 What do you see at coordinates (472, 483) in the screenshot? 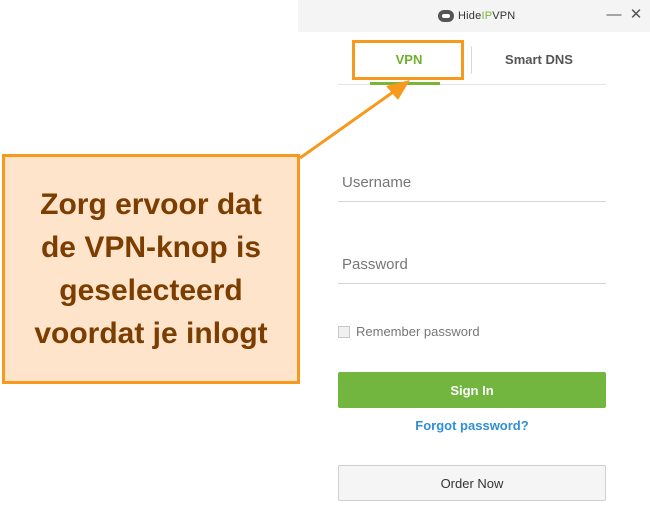
I see `order-now-button: Order Now` at bounding box center [472, 483].